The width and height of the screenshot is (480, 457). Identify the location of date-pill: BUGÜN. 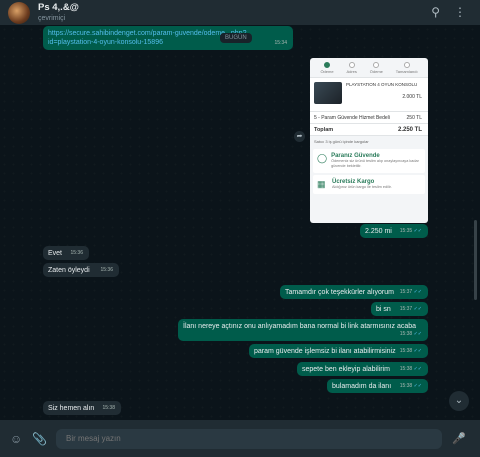
(236, 38).